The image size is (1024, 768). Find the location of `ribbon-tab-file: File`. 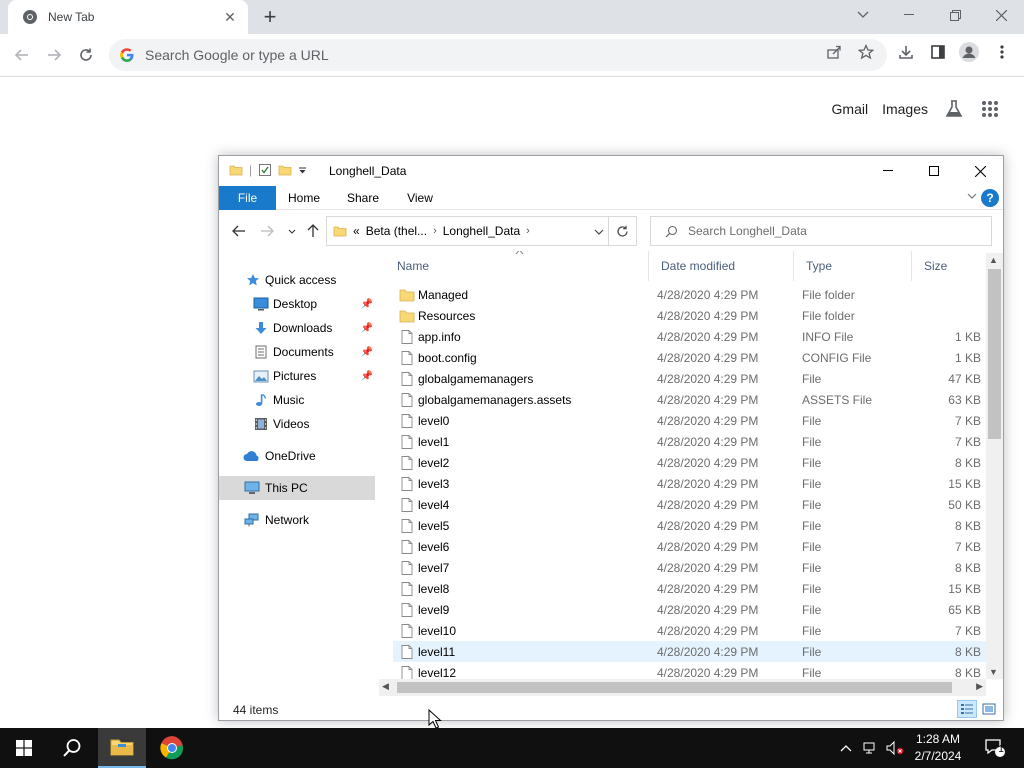

ribbon-tab-file: File is located at coordinates (247, 198).